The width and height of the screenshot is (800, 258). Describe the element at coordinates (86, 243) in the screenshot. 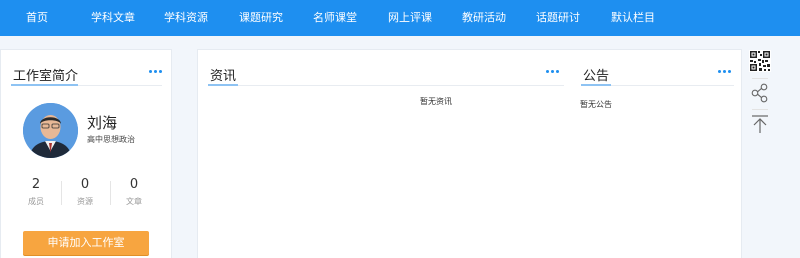

I see `join-studio-button: 申请加入工作室` at that location.